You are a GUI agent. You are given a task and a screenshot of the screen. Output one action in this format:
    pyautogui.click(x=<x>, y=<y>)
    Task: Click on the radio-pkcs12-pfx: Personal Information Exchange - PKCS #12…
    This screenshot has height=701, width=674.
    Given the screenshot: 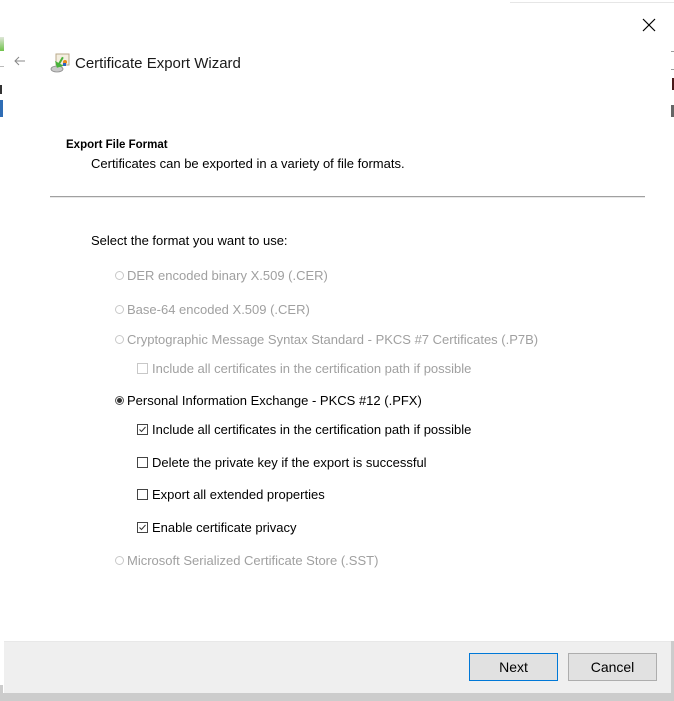 What is the action you would take?
    pyautogui.click(x=268, y=400)
    